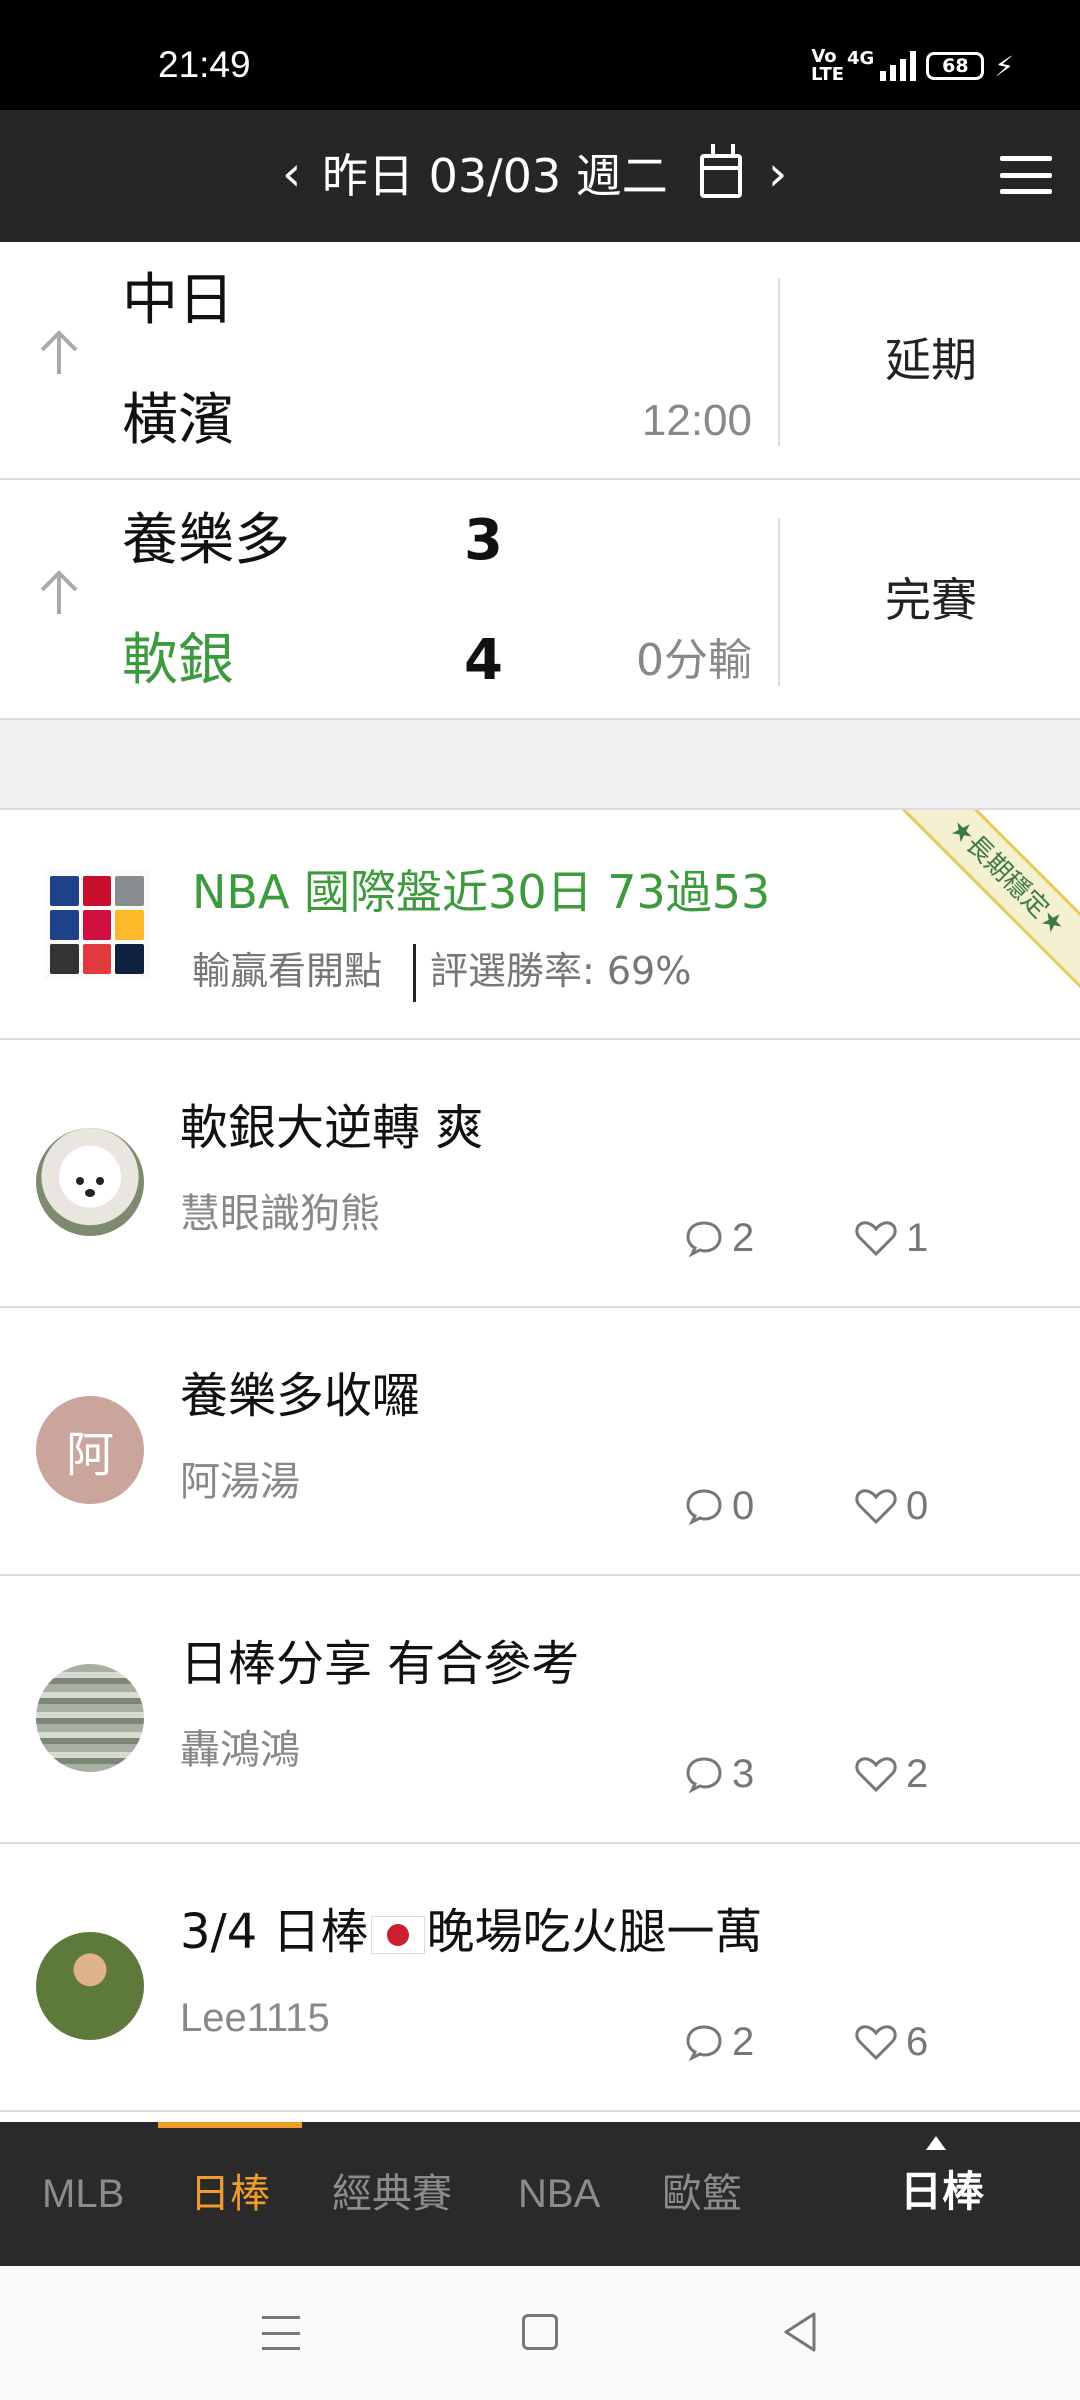 The image size is (1080, 2400). Describe the element at coordinates (483, 660) in the screenshot. I see `score-home: 4` at that location.